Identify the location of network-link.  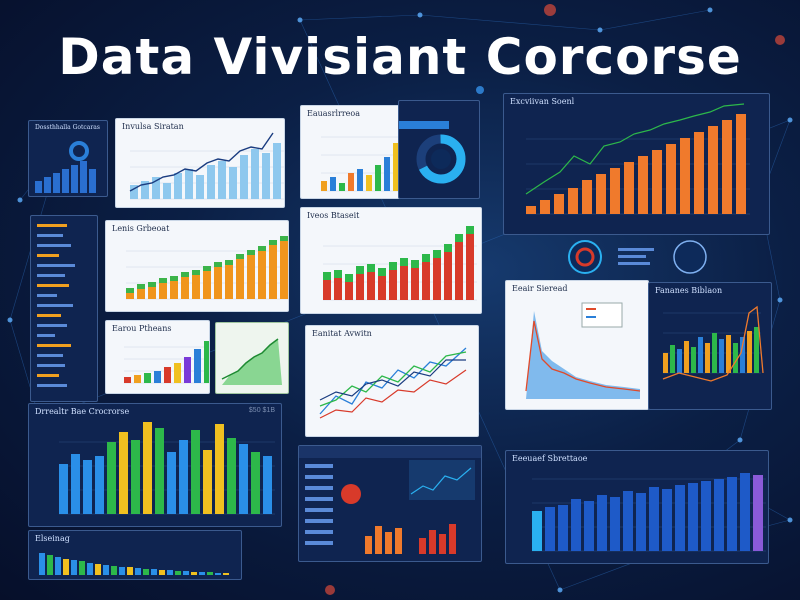
(600, 575).